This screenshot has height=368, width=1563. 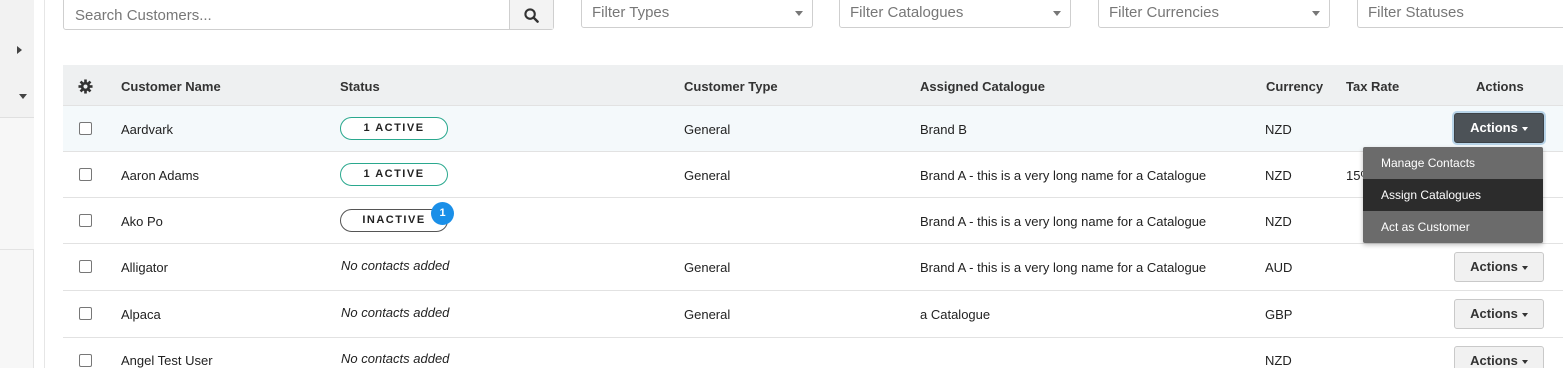 What do you see at coordinates (1500, 86) in the screenshot?
I see `column-header-actions: Actions` at bounding box center [1500, 86].